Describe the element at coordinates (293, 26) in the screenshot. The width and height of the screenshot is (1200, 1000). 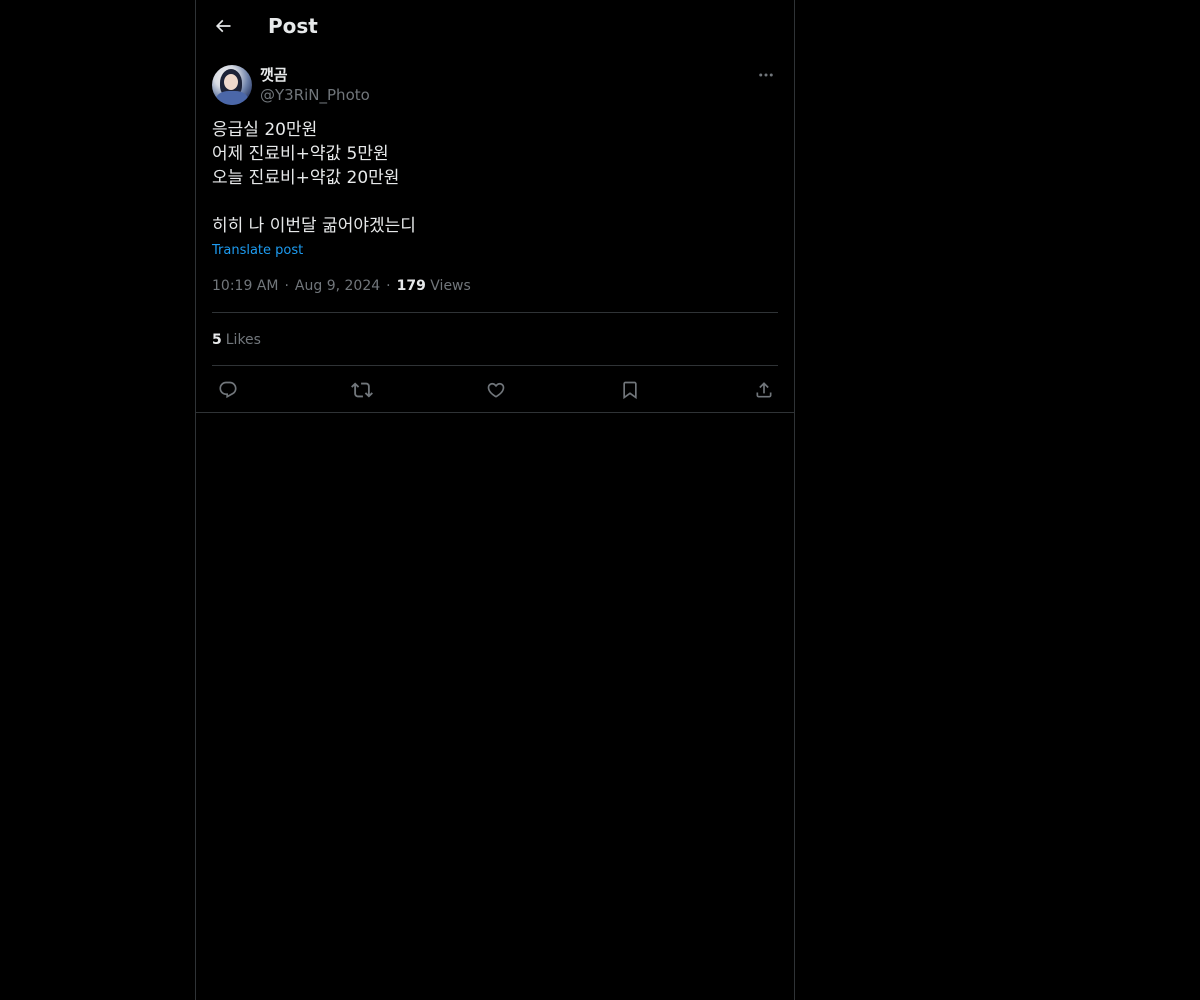
I see `page-title: Post` at that location.